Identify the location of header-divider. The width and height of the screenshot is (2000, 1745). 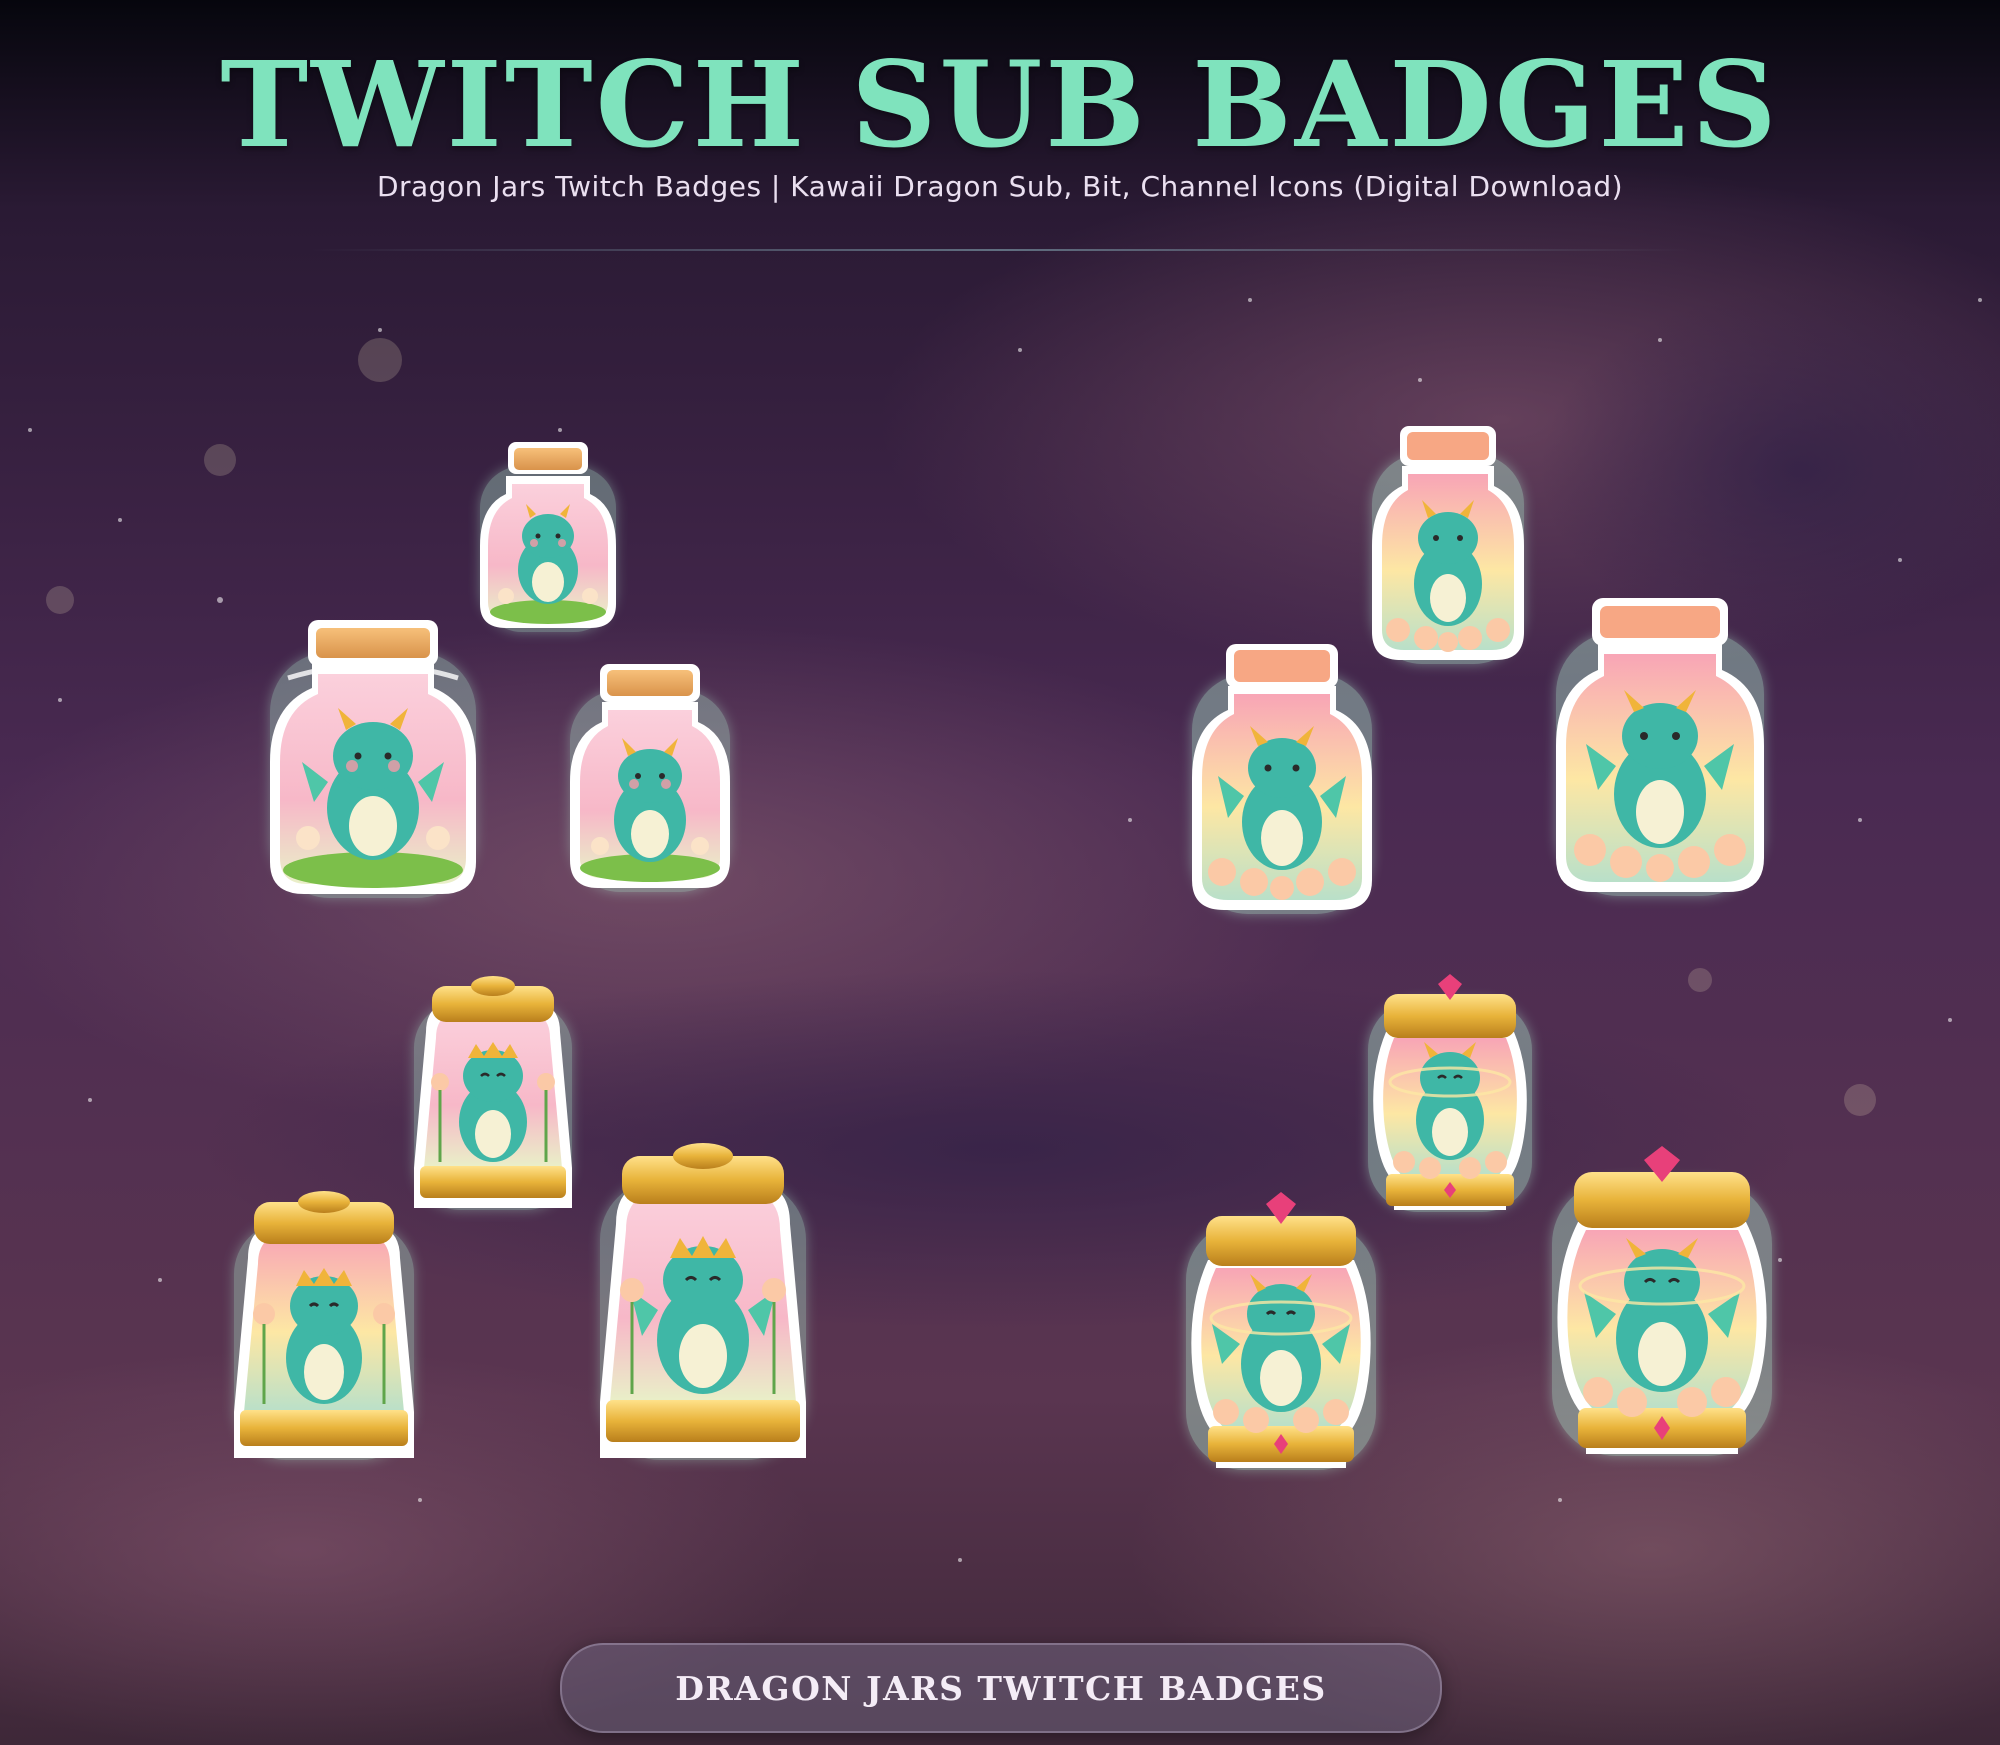
(1000, 250).